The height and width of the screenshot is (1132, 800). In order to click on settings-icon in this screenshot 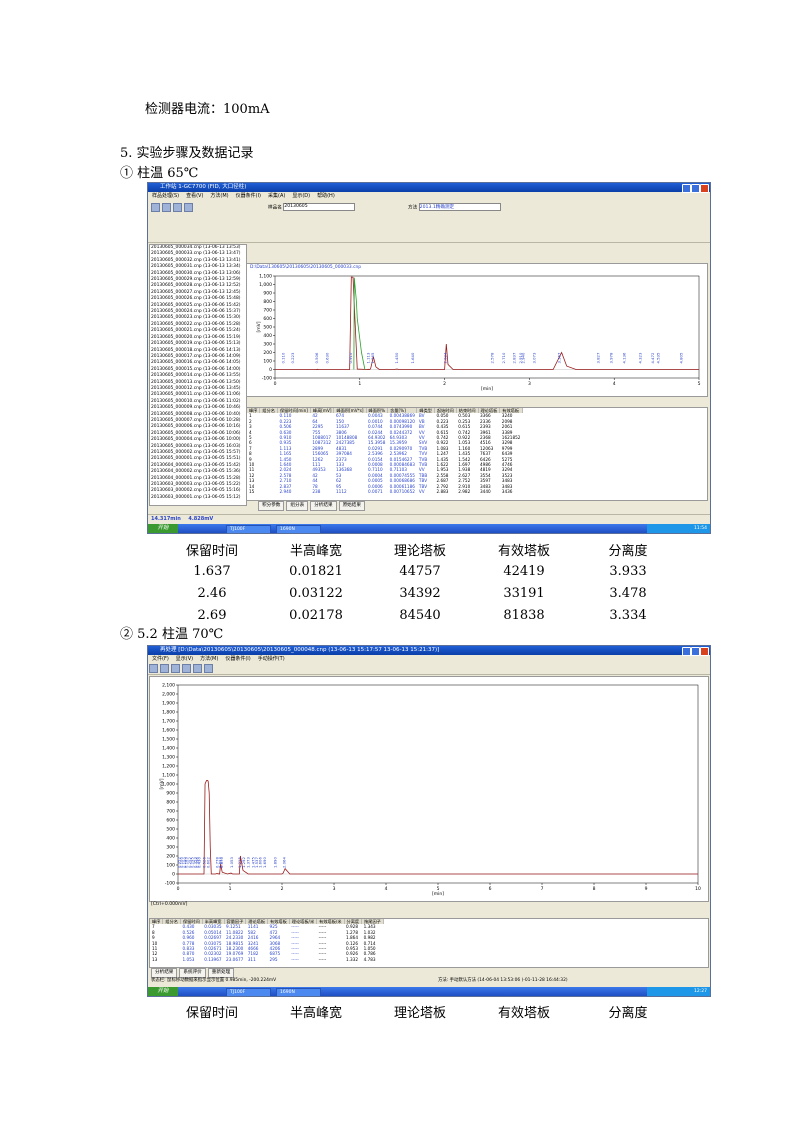, I will do `click(188, 207)`.